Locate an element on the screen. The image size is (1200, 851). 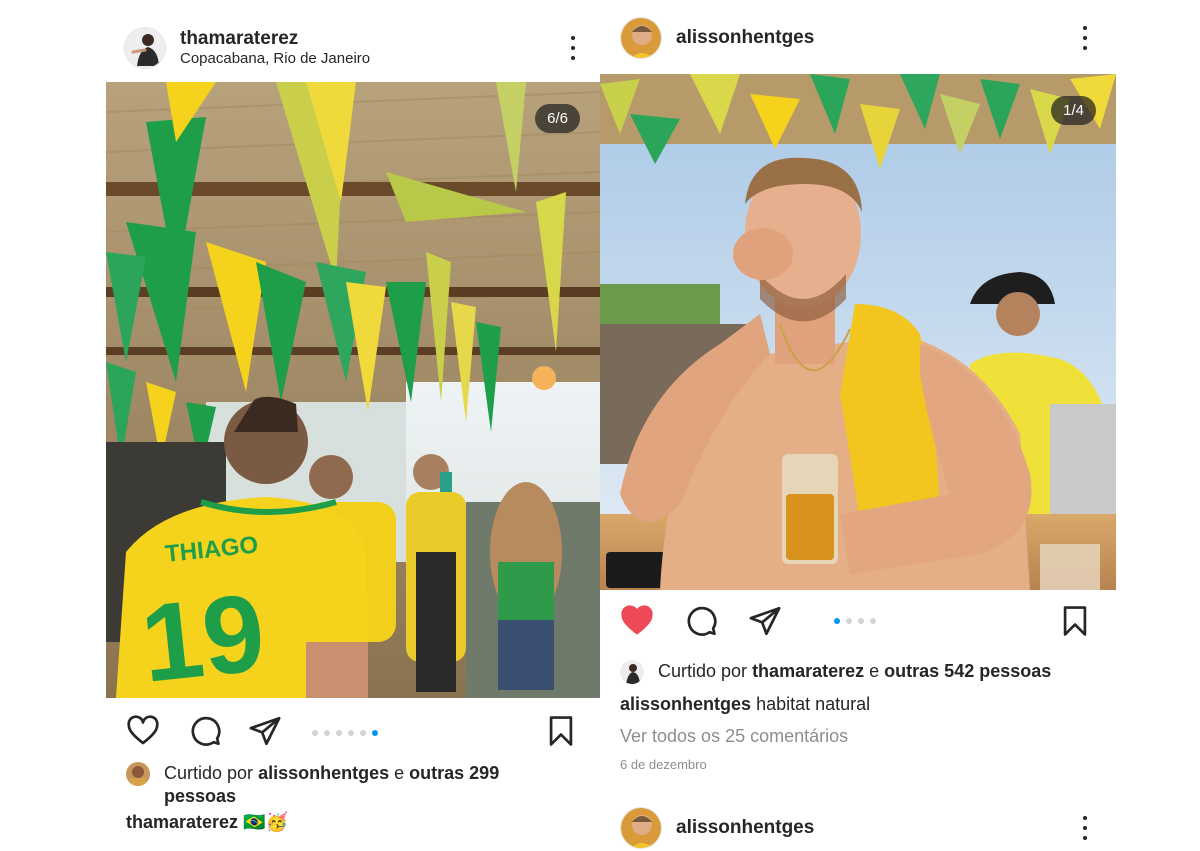
view-comments-link: Ver todos os 25 comentários is located at coordinates (734, 736).